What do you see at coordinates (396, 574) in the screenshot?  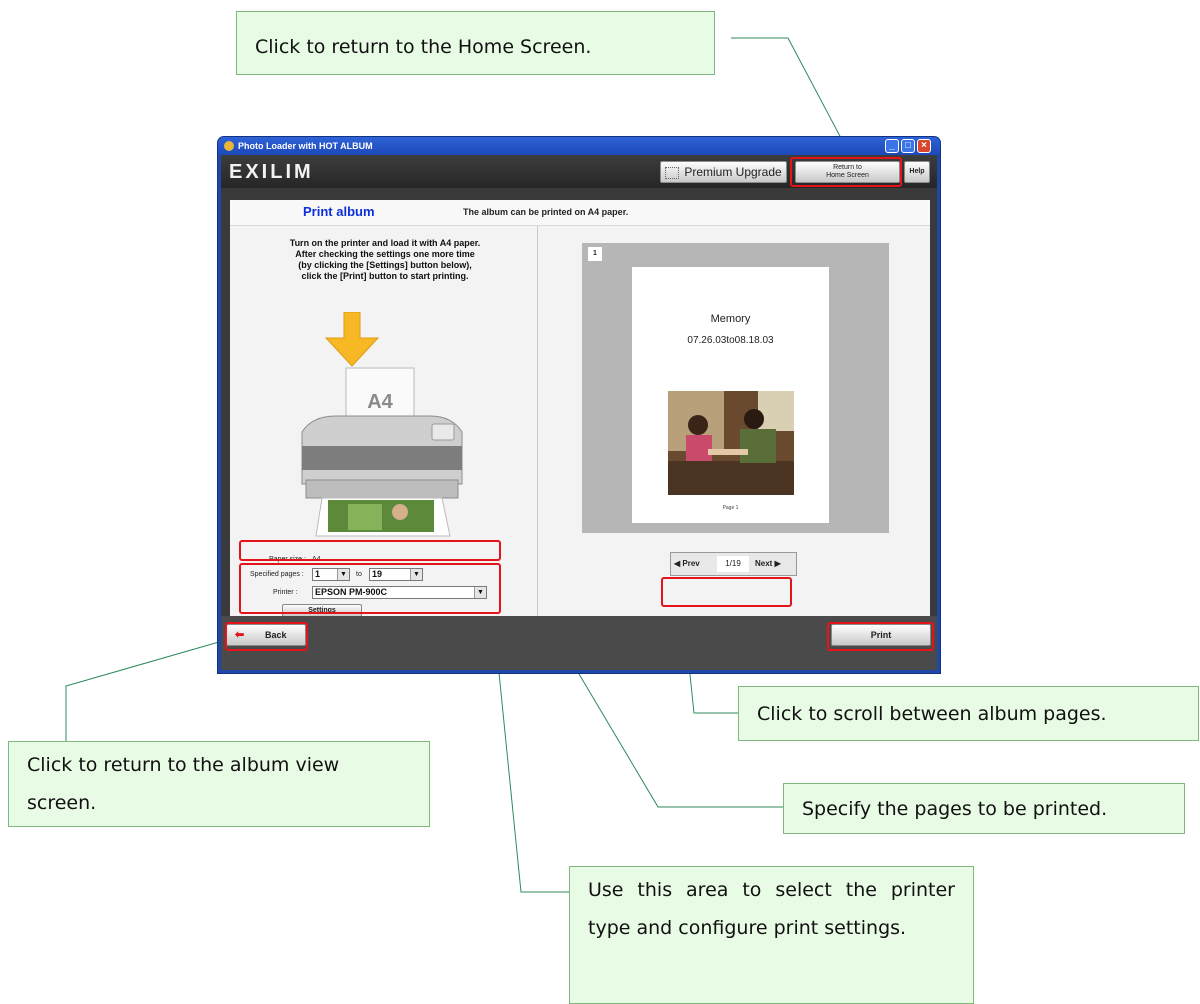 I see `to-page-select: 19 ▼` at bounding box center [396, 574].